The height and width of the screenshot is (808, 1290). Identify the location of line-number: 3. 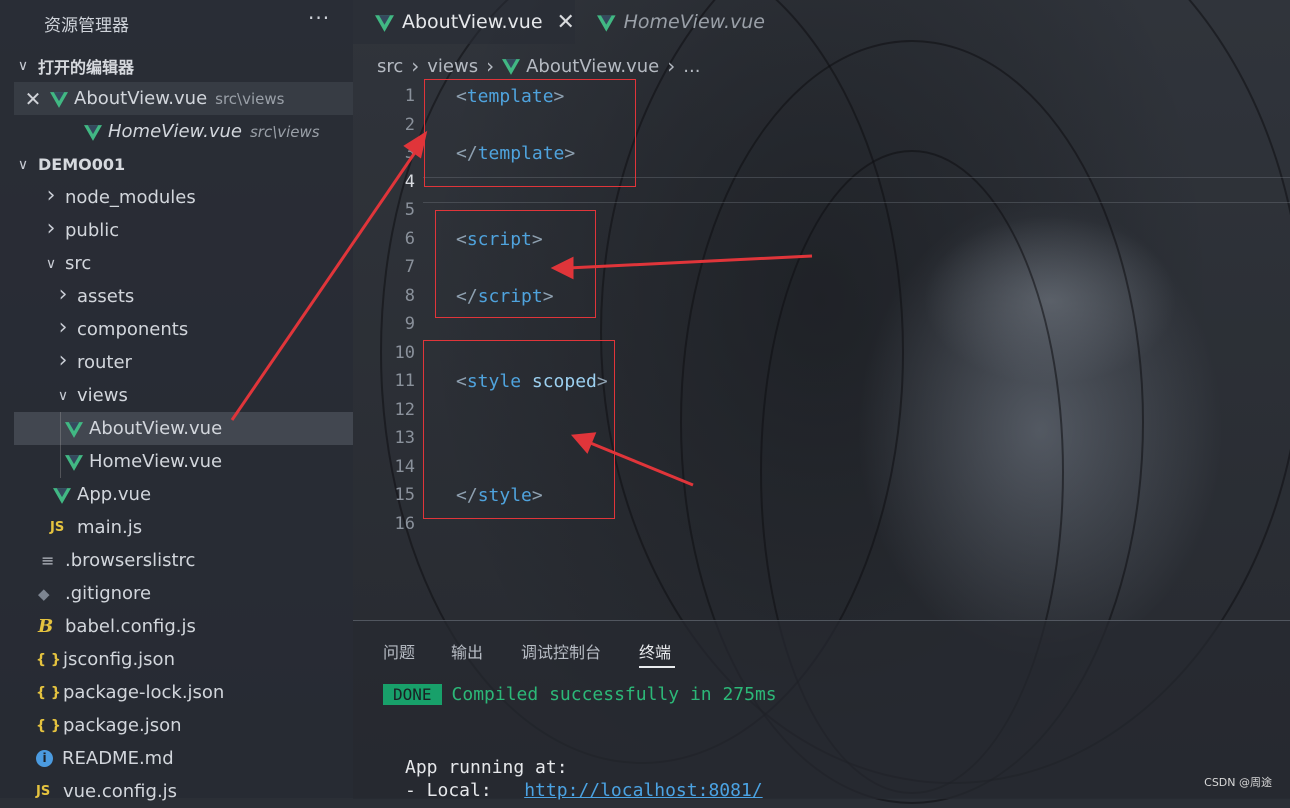
(409, 153).